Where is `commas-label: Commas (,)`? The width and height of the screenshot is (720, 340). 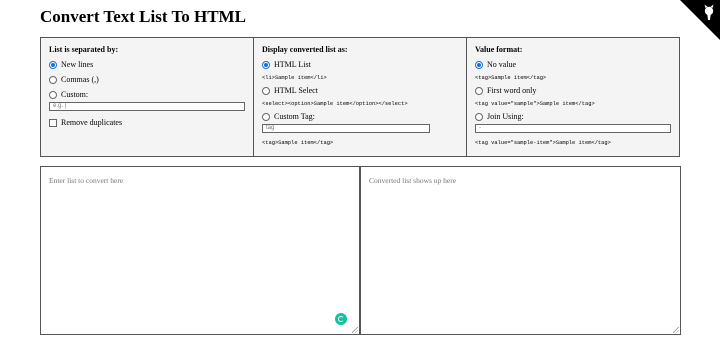
commas-label: Commas (,) is located at coordinates (80, 79).